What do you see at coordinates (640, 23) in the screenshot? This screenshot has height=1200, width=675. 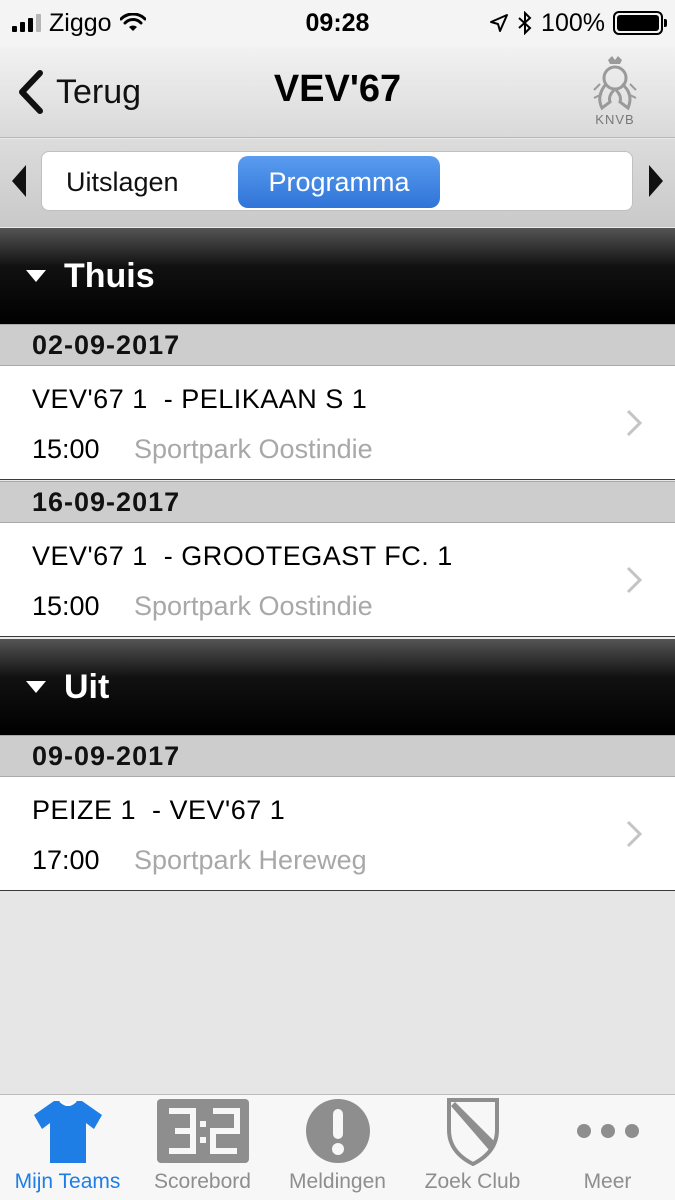 I see `battery-icon` at bounding box center [640, 23].